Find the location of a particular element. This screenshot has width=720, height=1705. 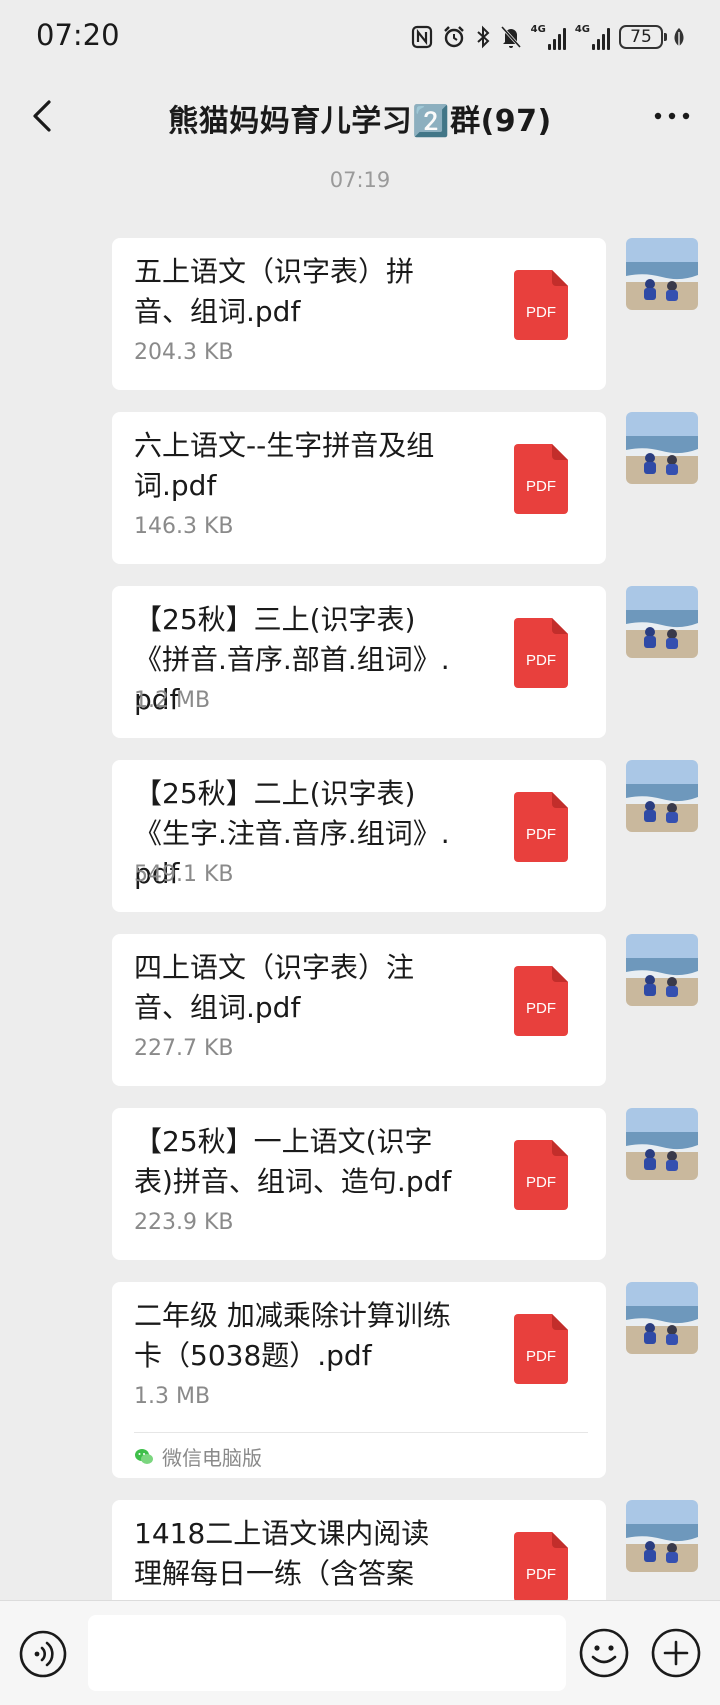

emoji-button is located at coordinates (604, 1653).